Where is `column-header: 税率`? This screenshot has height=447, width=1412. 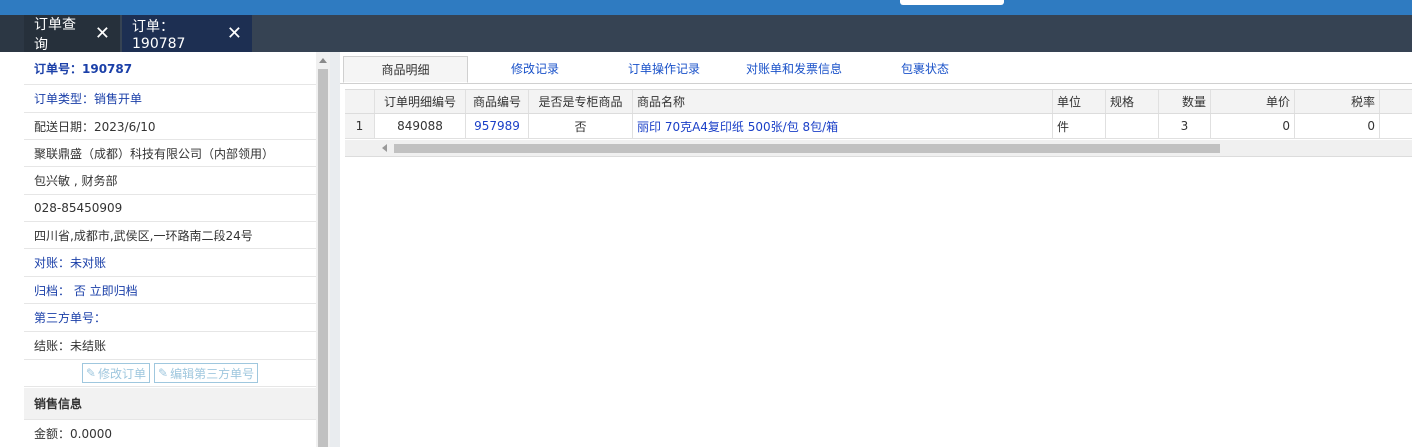 column-header: 税率 is located at coordinates (1337, 101).